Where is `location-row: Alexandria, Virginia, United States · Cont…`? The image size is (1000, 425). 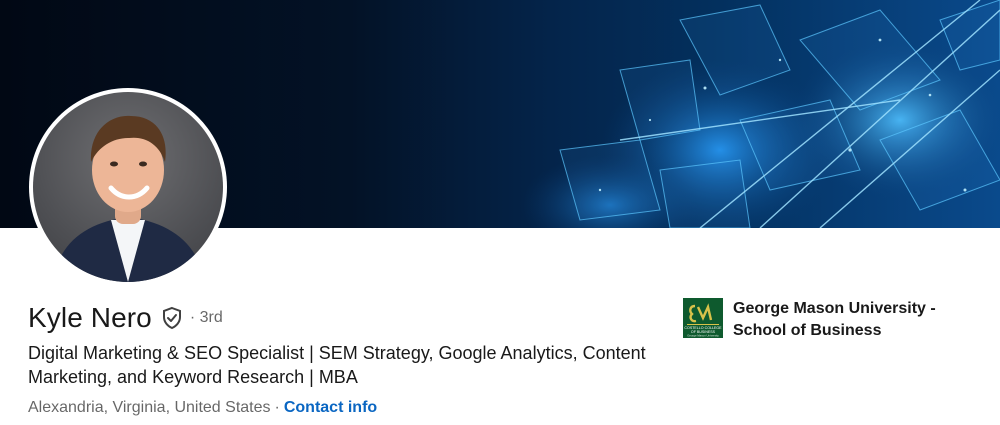
location-row: Alexandria, Virginia, United States · Cont… is located at coordinates (202, 408).